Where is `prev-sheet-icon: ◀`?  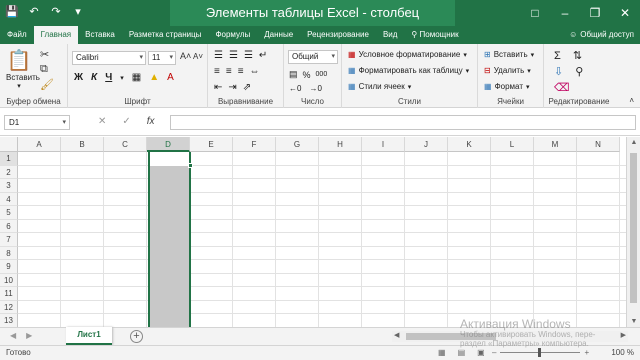
prev-sheet-icon: ◀ is located at coordinates (13, 335).